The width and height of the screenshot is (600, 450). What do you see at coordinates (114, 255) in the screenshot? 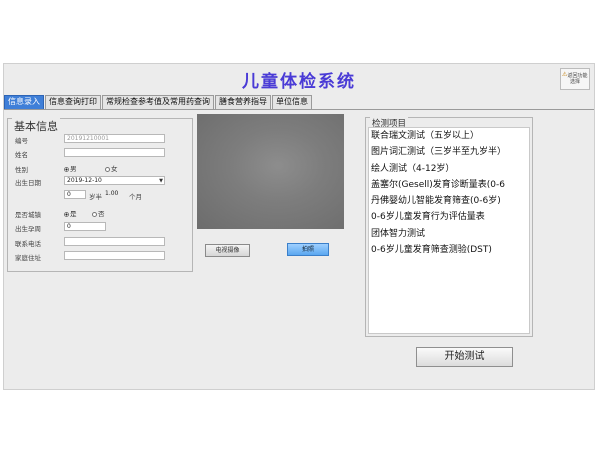
I see `address-field` at bounding box center [114, 255].